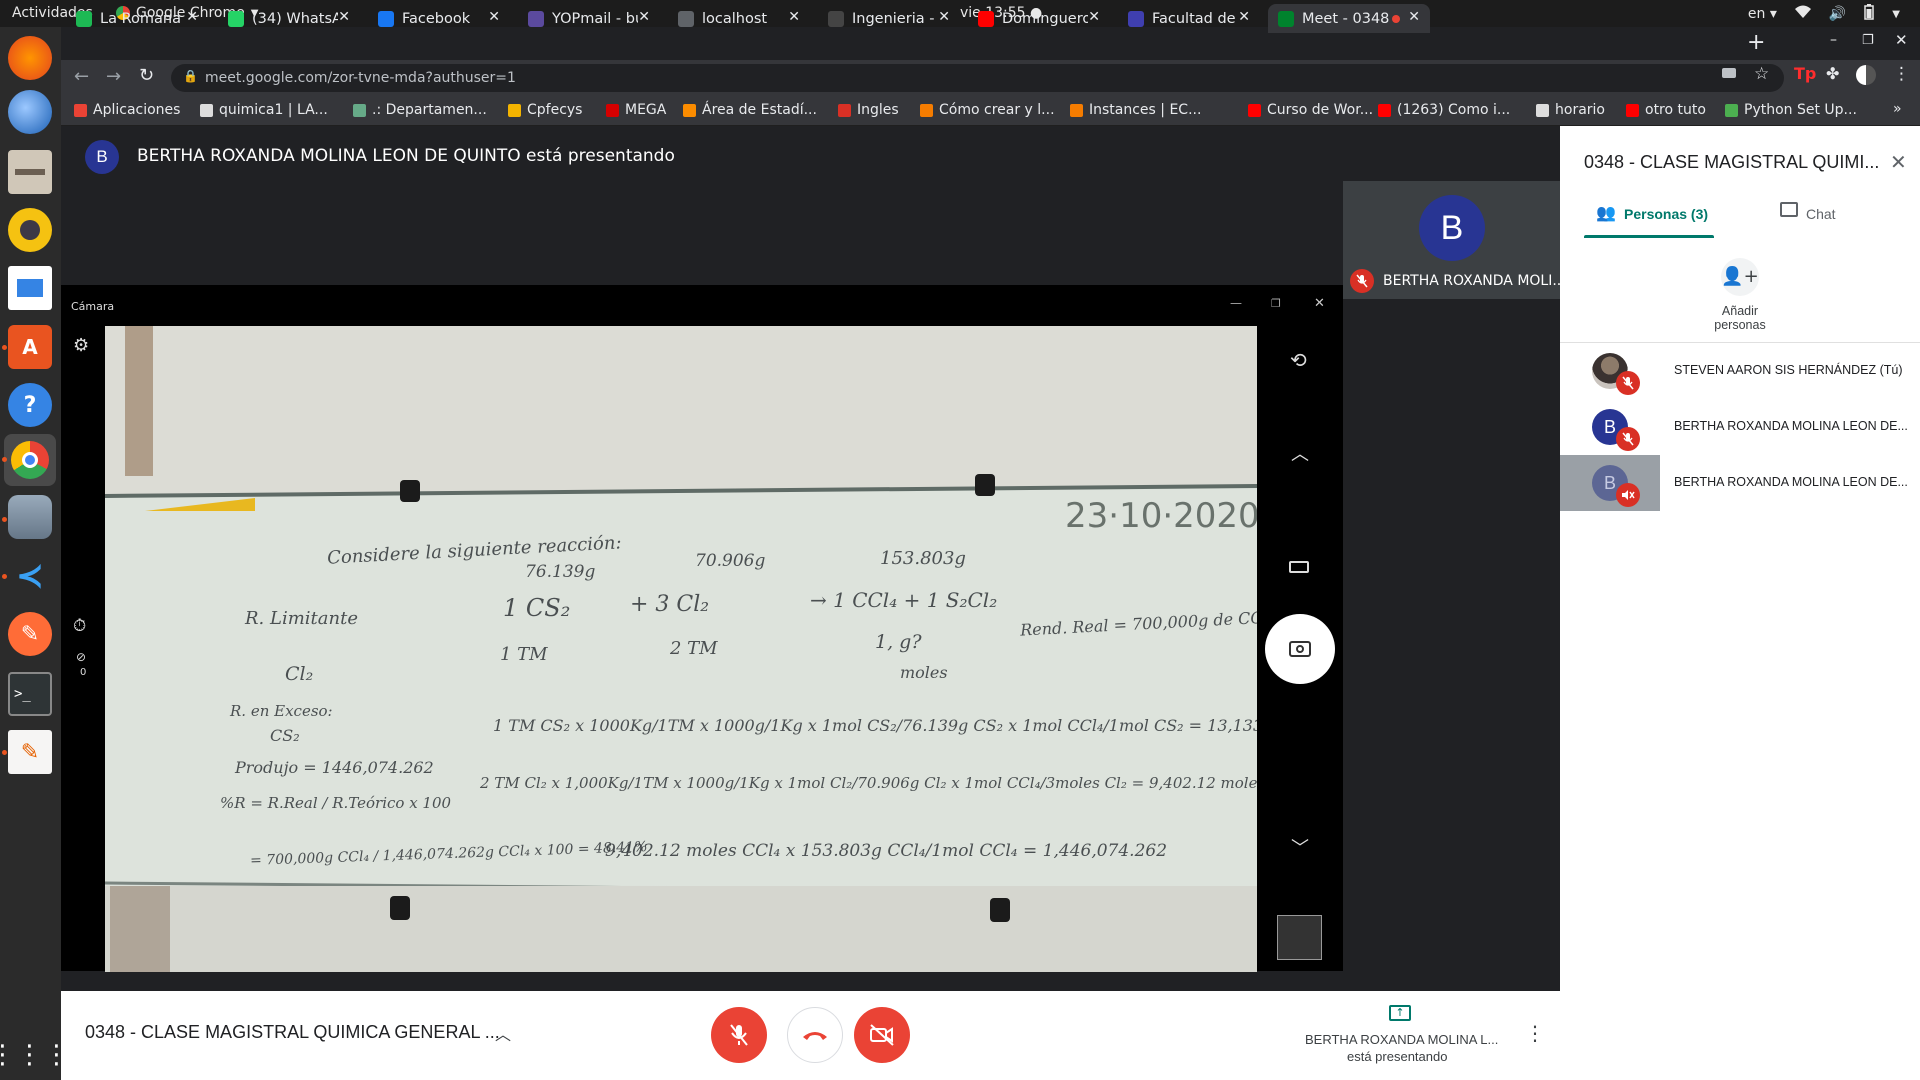 The width and height of the screenshot is (1920, 1080). What do you see at coordinates (1866, 75) in the screenshot?
I see `profile-avatar-icon` at bounding box center [1866, 75].